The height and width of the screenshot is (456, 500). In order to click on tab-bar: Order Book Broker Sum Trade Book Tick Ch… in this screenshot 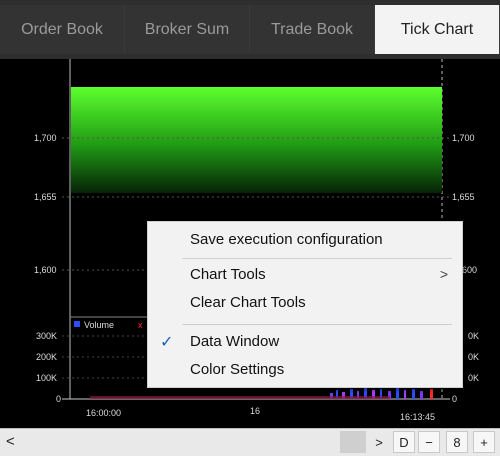, I will do `click(250, 29)`.